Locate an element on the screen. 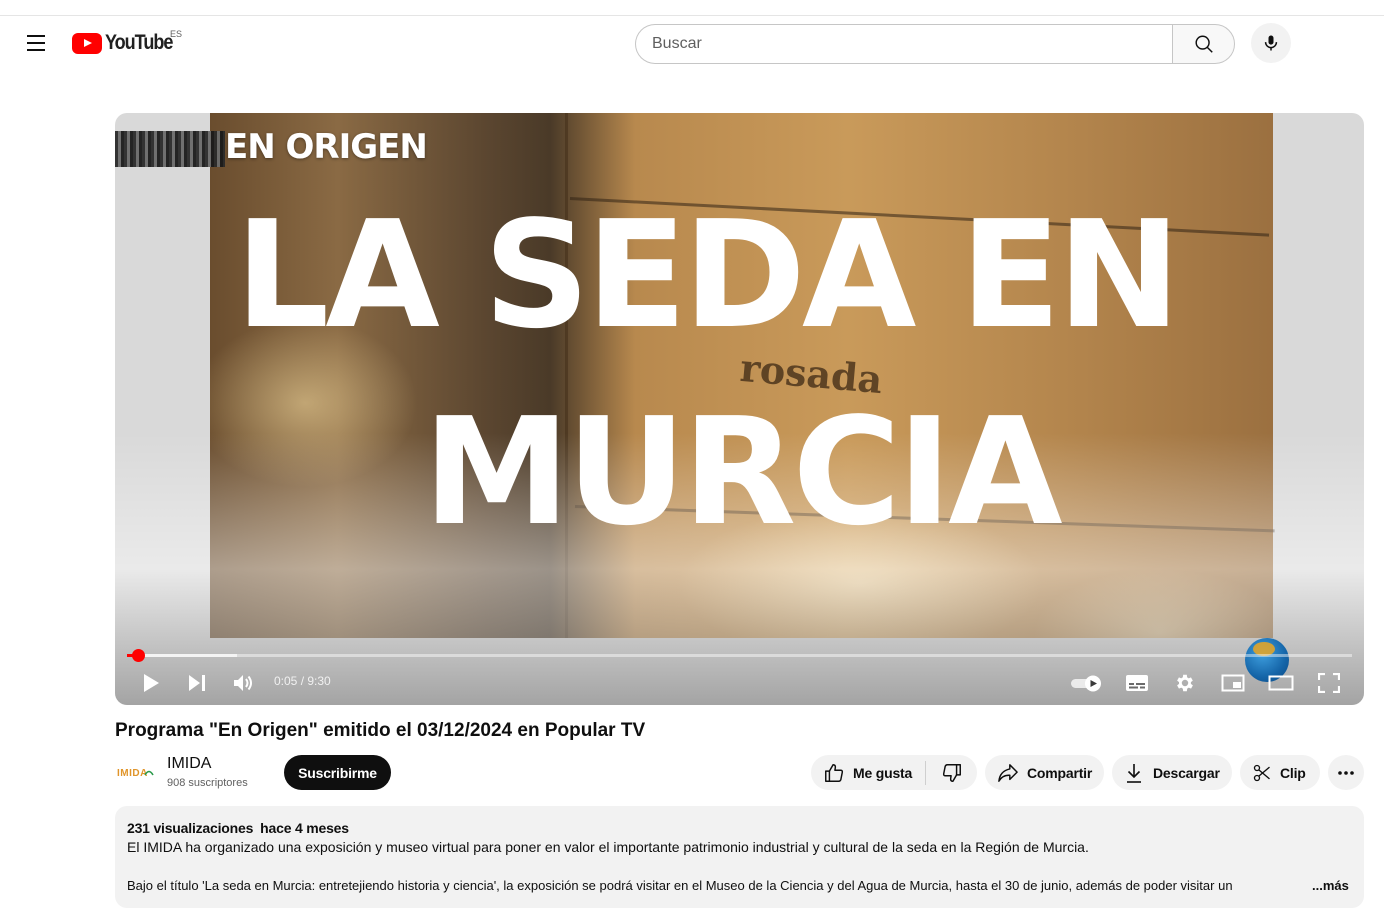  fullscreen-button is located at coordinates (1329, 683).